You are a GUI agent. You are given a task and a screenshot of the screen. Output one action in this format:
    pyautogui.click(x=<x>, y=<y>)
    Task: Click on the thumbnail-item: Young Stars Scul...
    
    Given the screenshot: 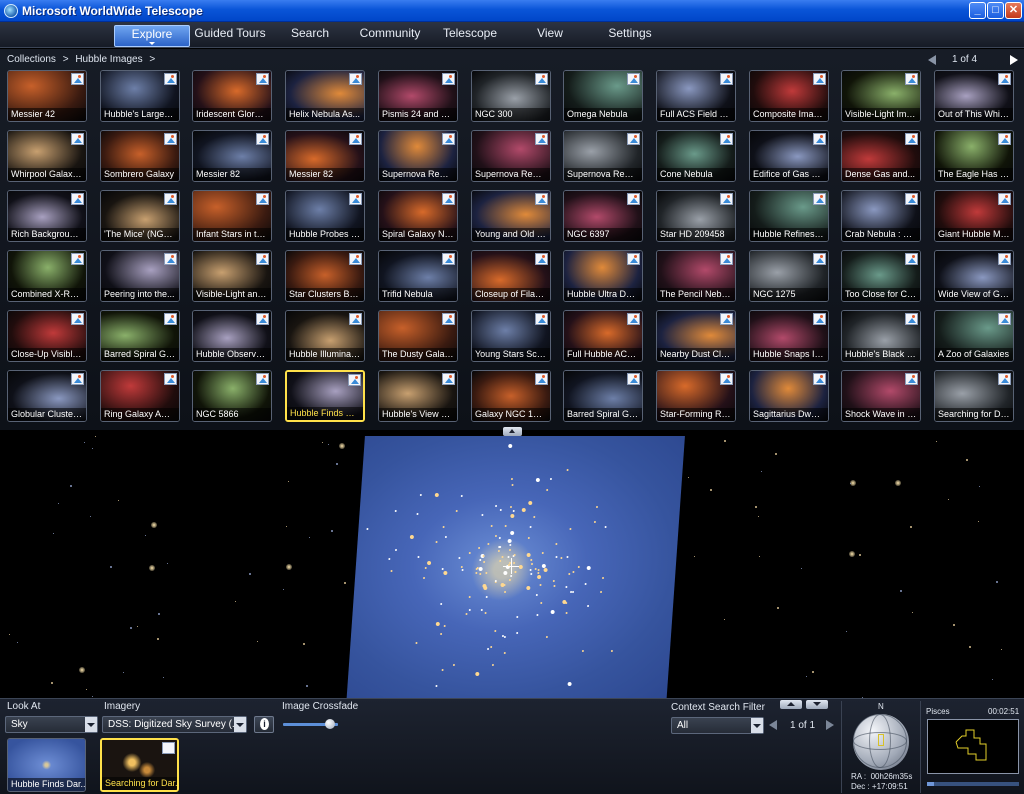 What is the action you would take?
    pyautogui.click(x=511, y=336)
    